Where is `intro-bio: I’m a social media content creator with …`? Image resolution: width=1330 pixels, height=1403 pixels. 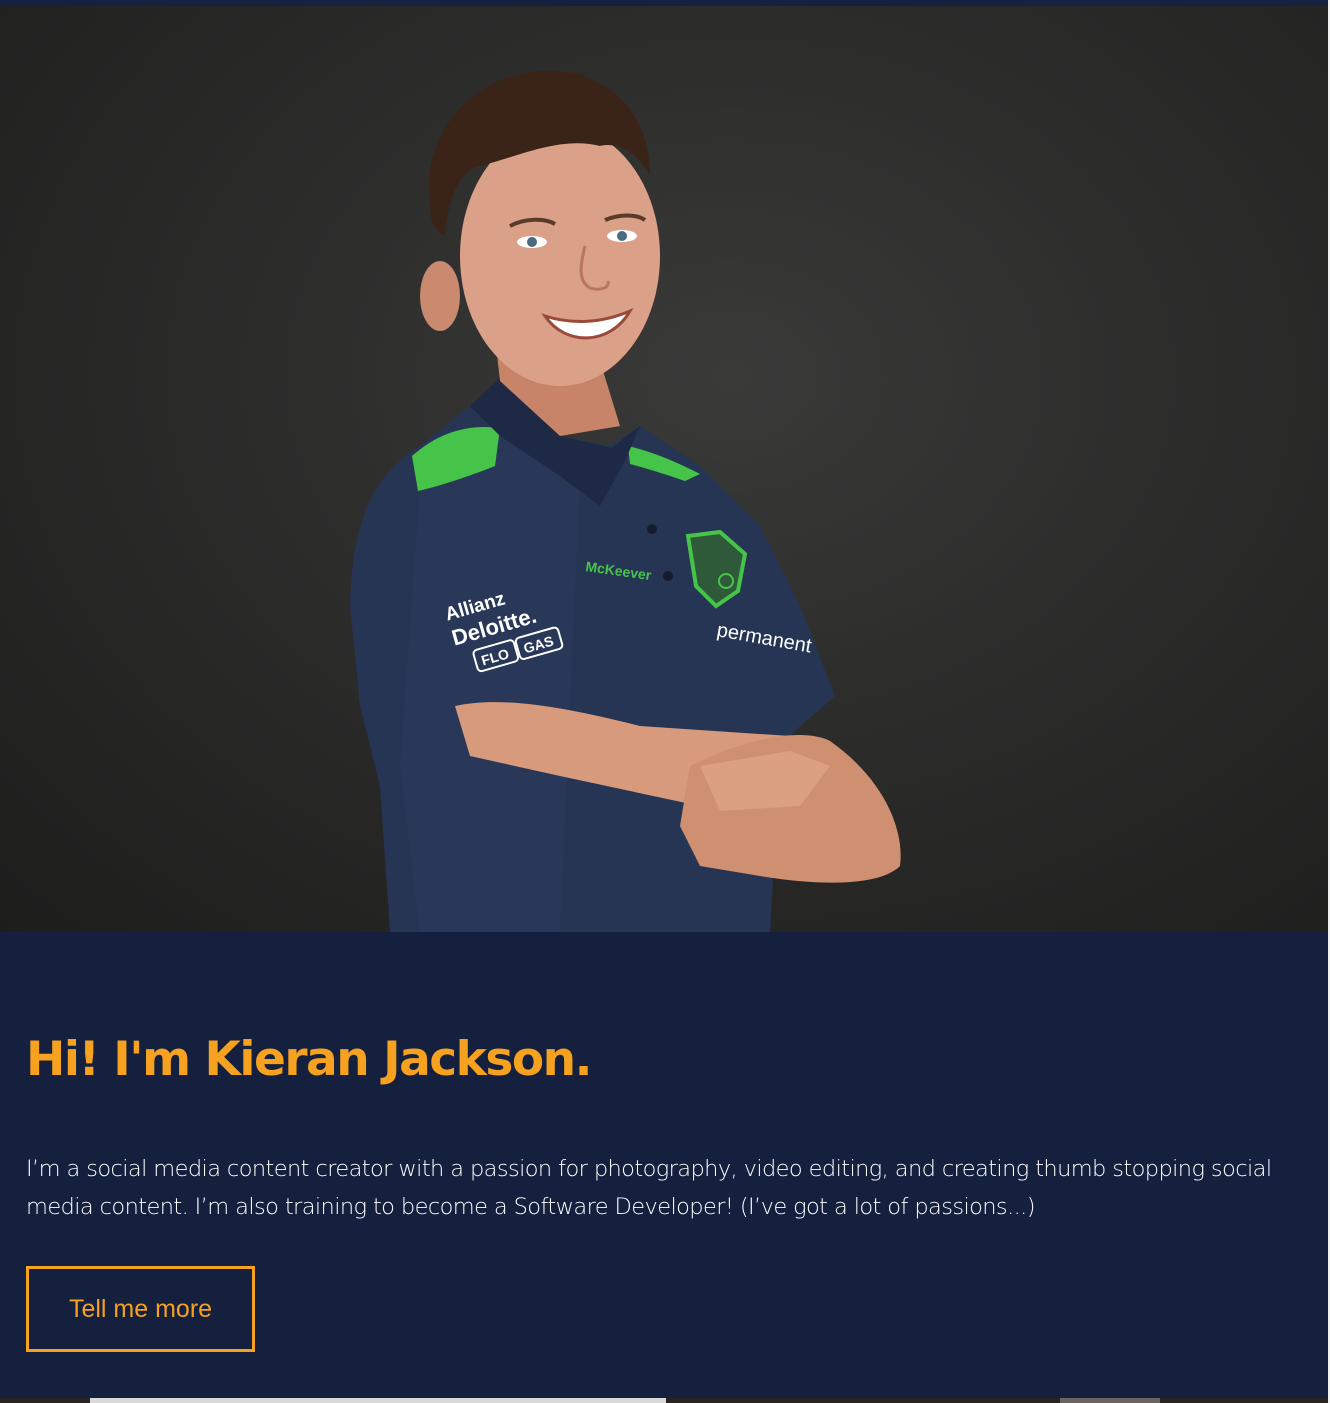
intro-bio: I’m a social media content creator with … is located at coordinates (649, 1188).